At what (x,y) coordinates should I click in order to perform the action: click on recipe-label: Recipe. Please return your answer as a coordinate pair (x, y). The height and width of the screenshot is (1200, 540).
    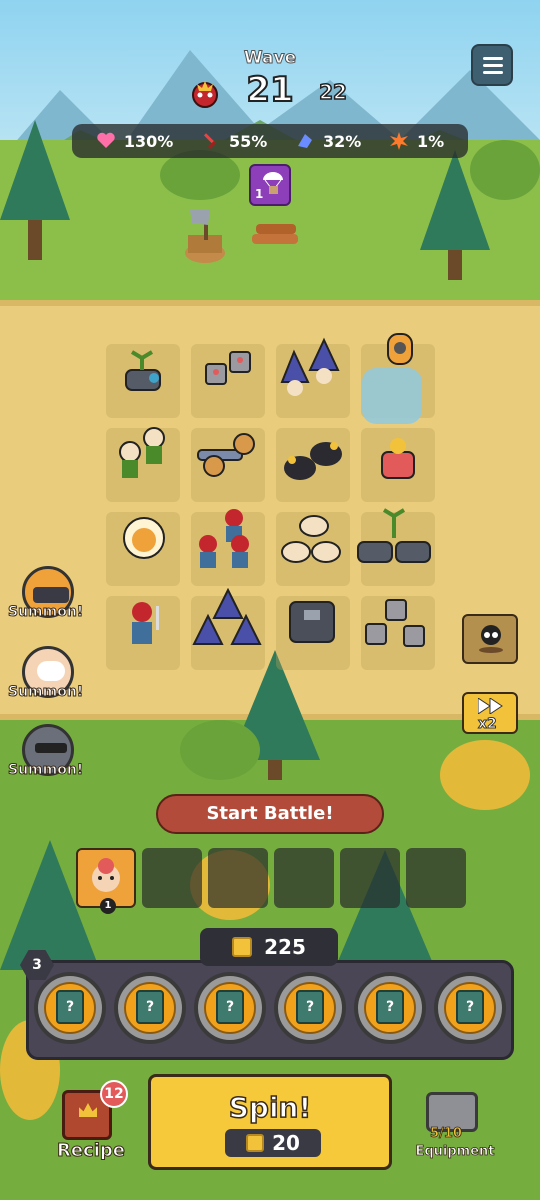
    Looking at the image, I should click on (90, 1151).